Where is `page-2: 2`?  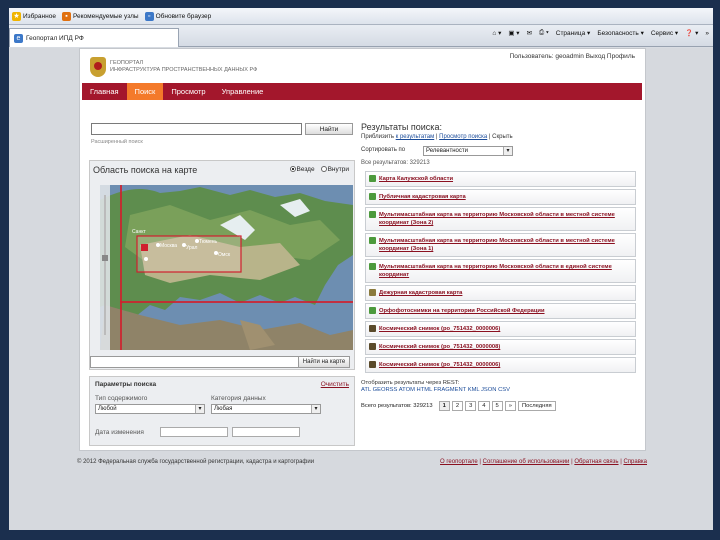
page-2: 2 is located at coordinates (457, 406).